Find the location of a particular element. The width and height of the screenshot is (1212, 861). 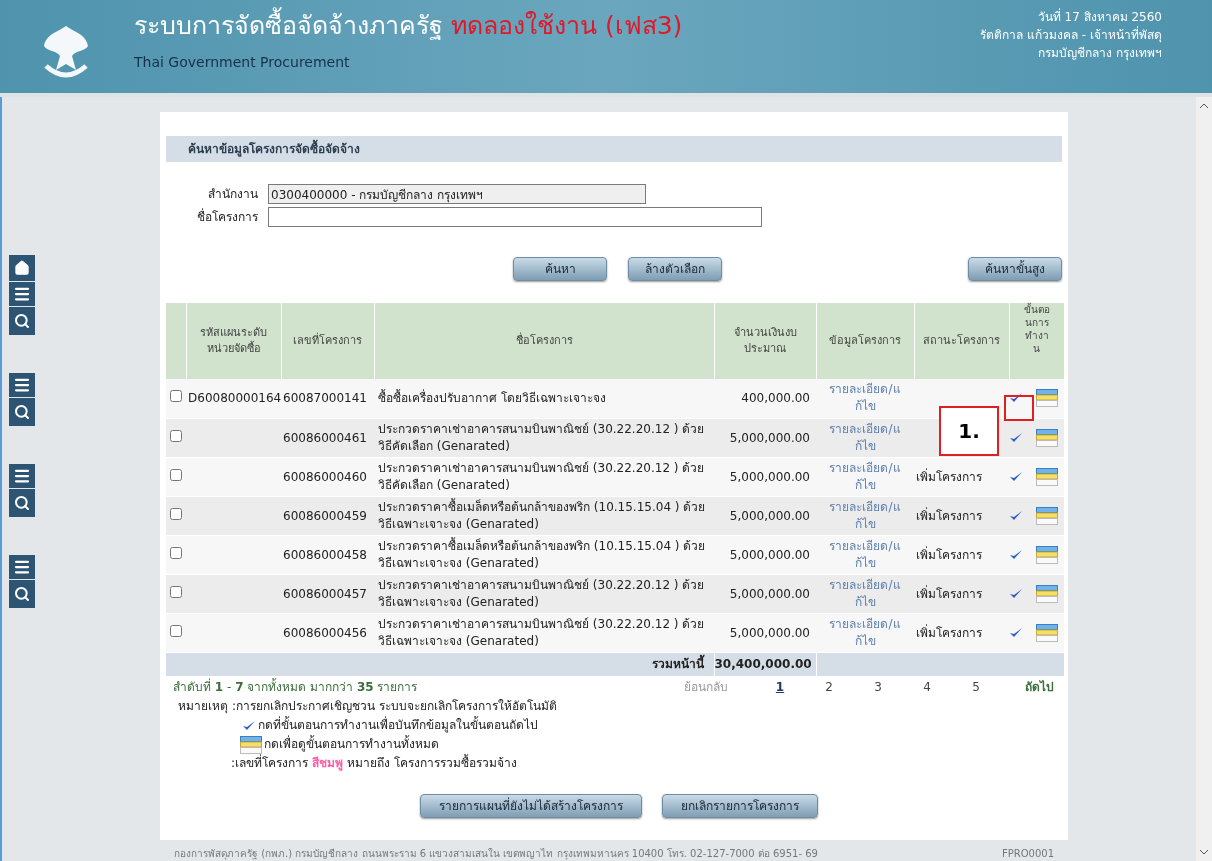

project-name: ซื้อซื้อเครื่องปรับอากาศ โดยวิธีเฉพาะเจาะจง is located at coordinates (492, 397).